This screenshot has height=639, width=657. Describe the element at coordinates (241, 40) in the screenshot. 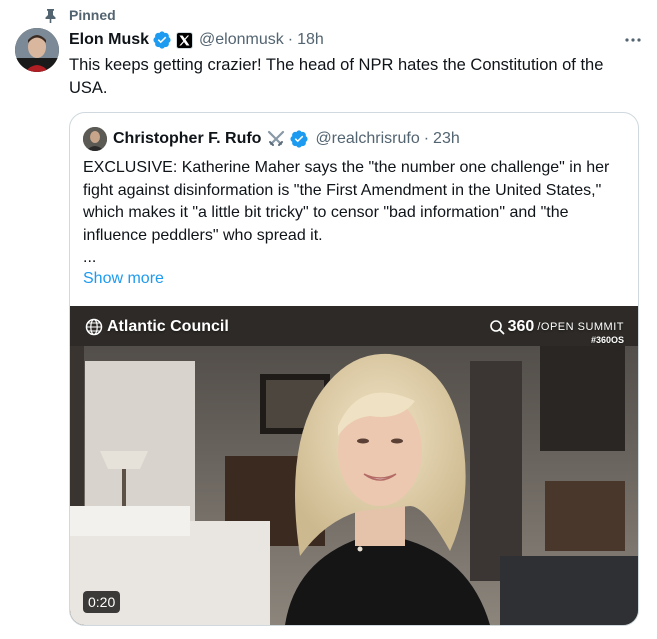

I see `author-handle: @elonmusk` at that location.